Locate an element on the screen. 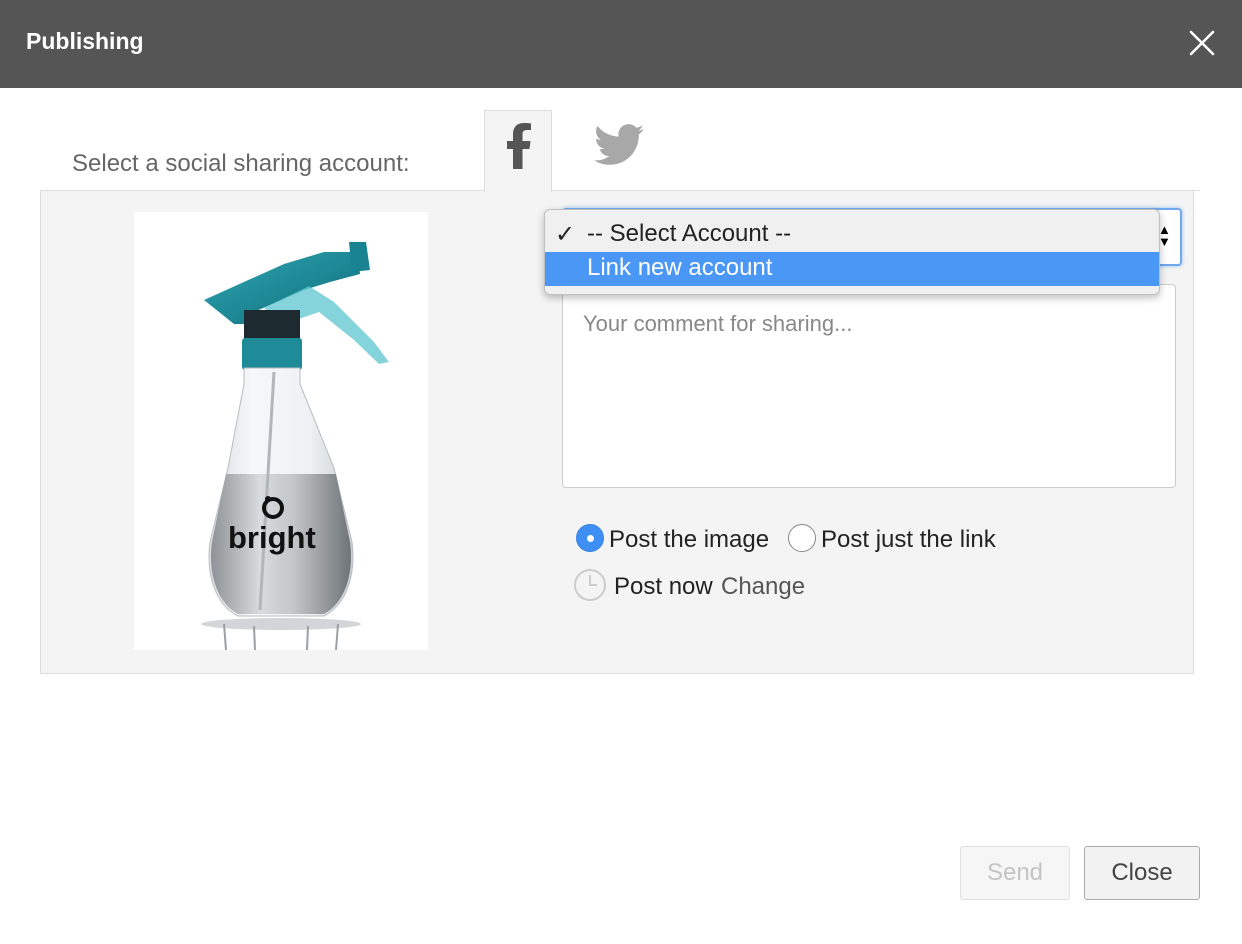 This screenshot has width=1242, height=944. spray-bottle-image: bright is located at coordinates (295, 446).